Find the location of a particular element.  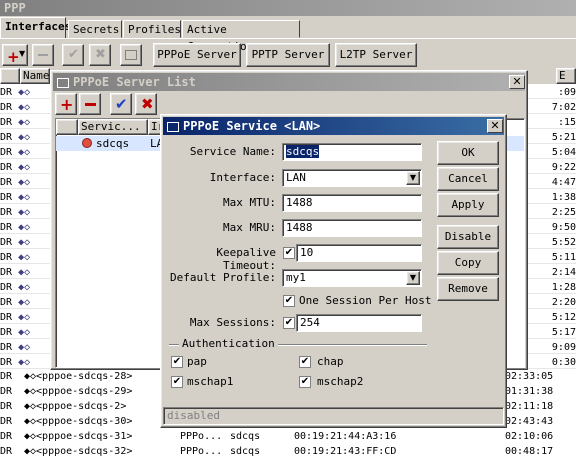

keepalive-checkbox: ✔ is located at coordinates (289, 253).